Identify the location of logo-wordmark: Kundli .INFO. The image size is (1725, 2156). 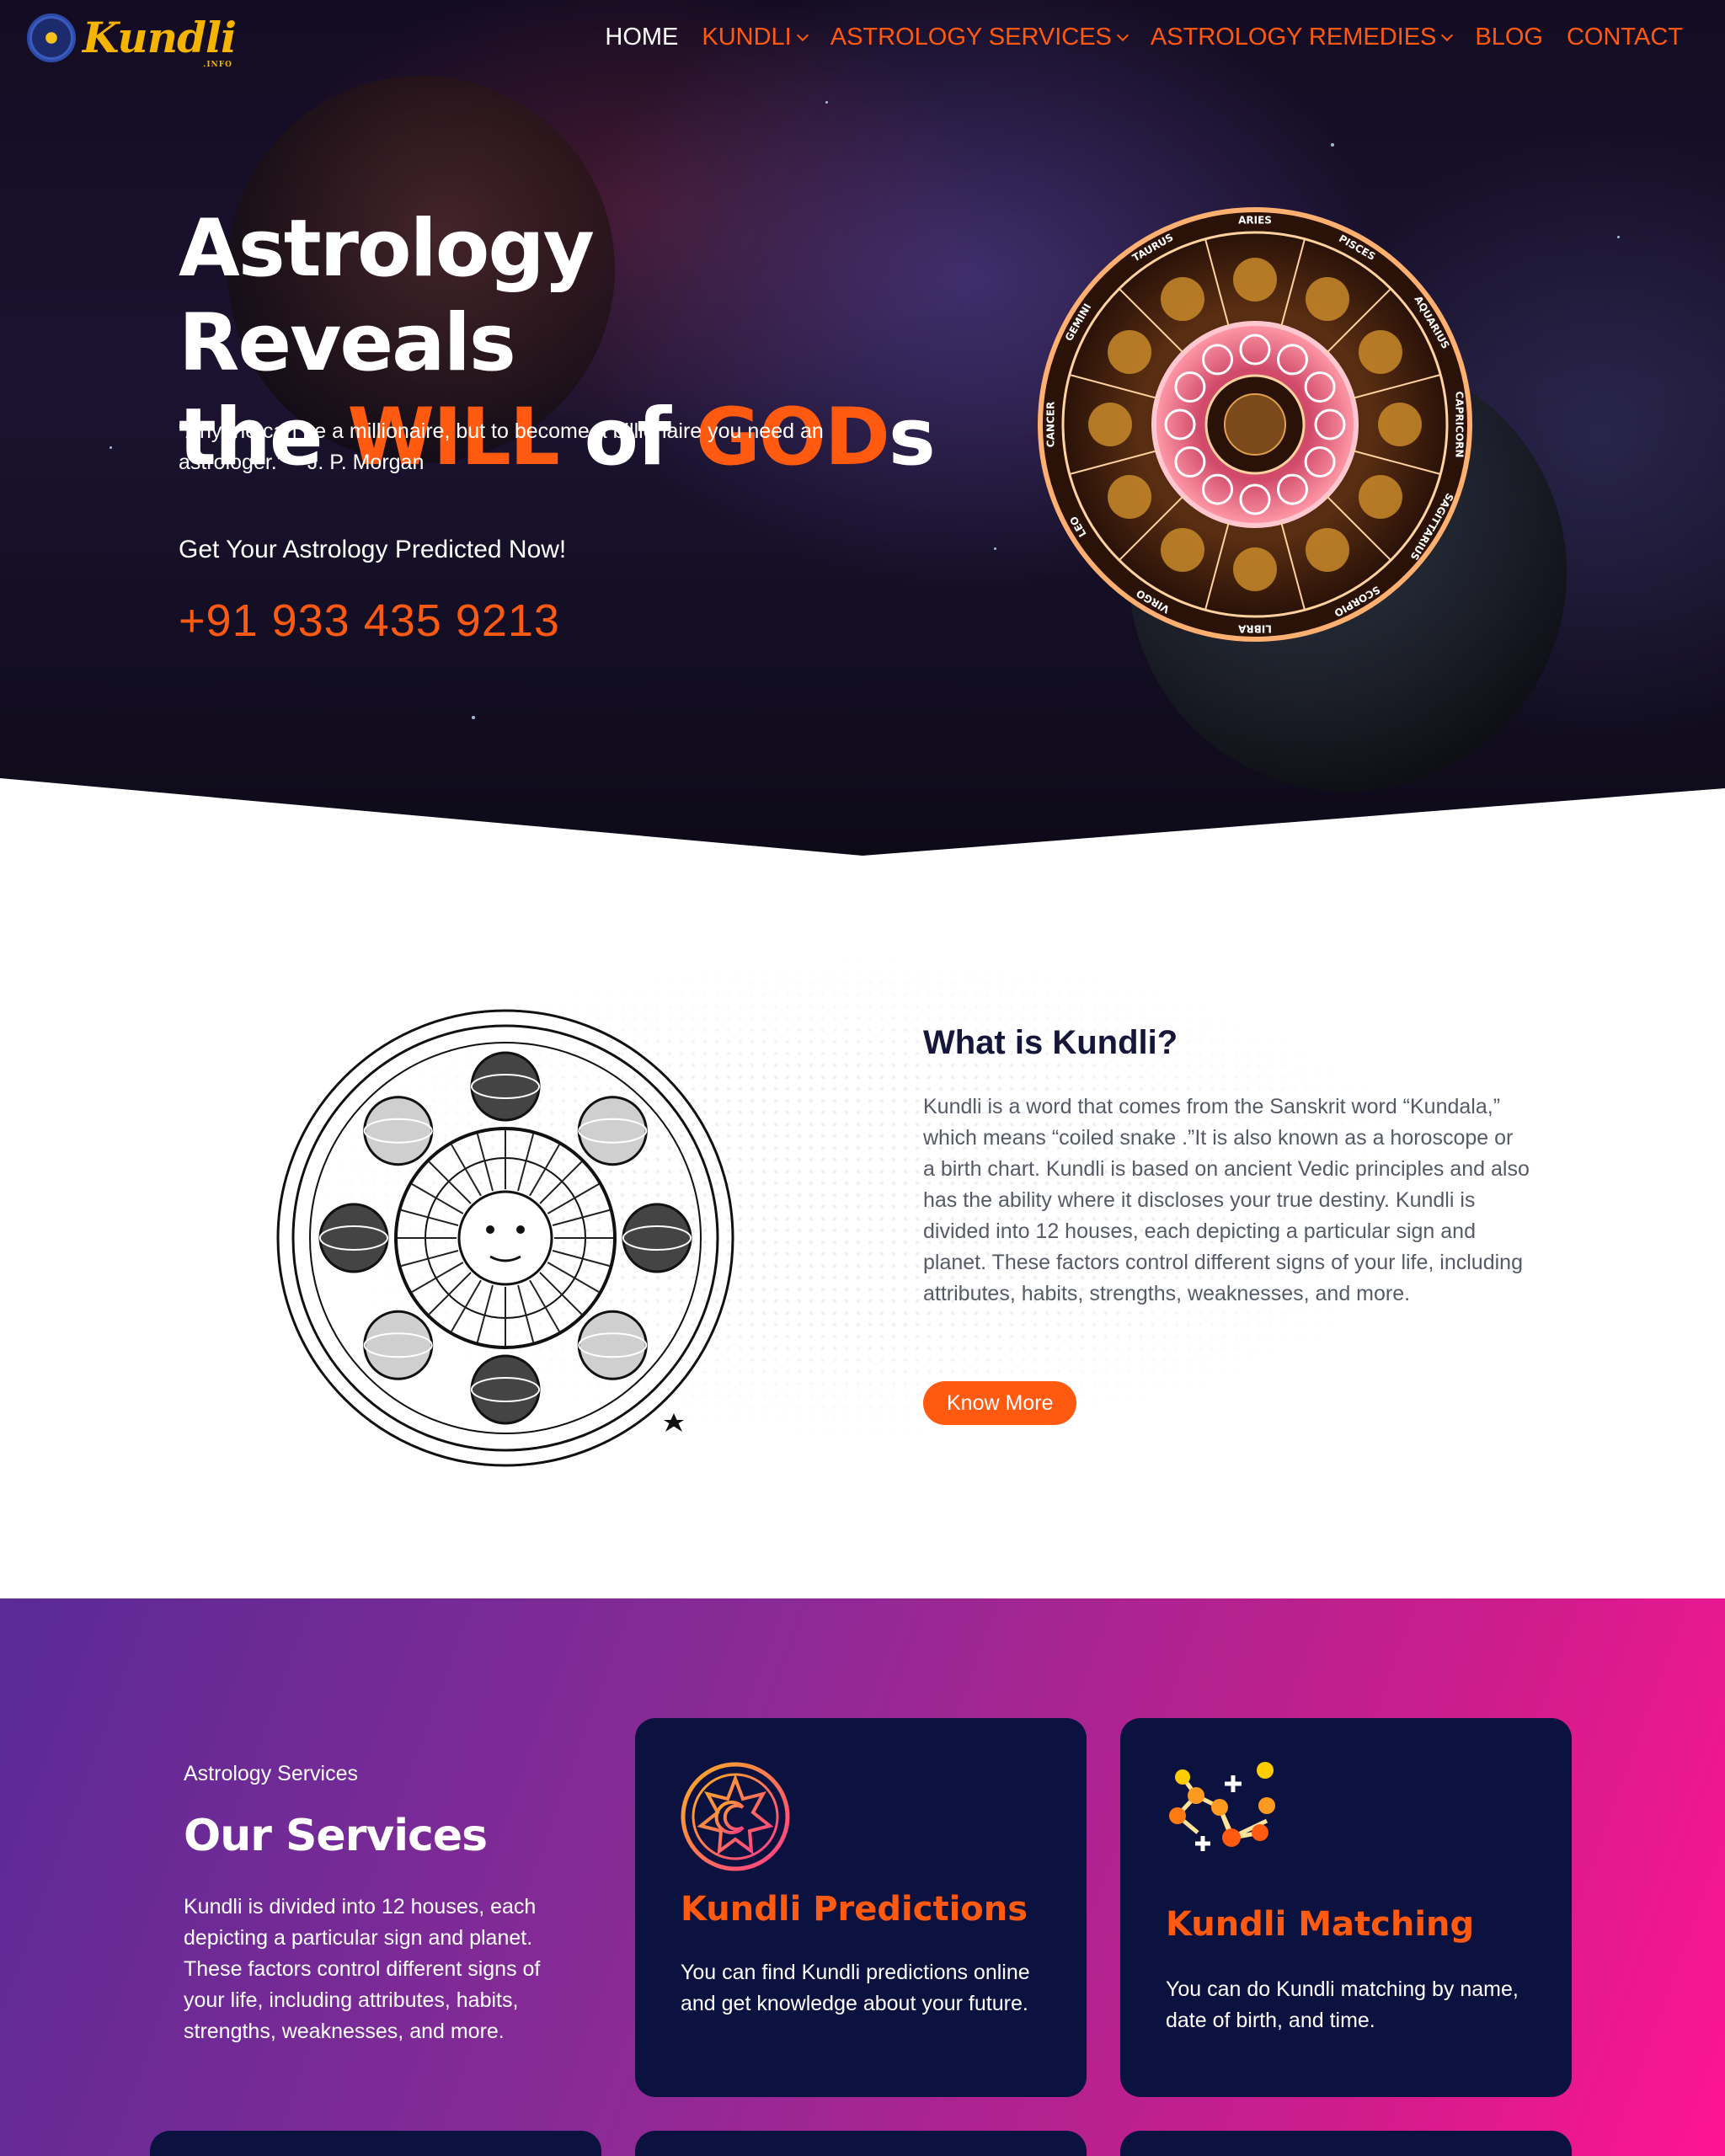
(160, 41).